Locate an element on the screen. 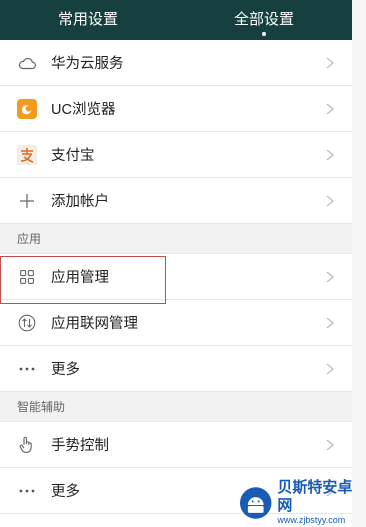 The height and width of the screenshot is (527, 366). tab-all-settings: 全部设置 is located at coordinates (264, 20).